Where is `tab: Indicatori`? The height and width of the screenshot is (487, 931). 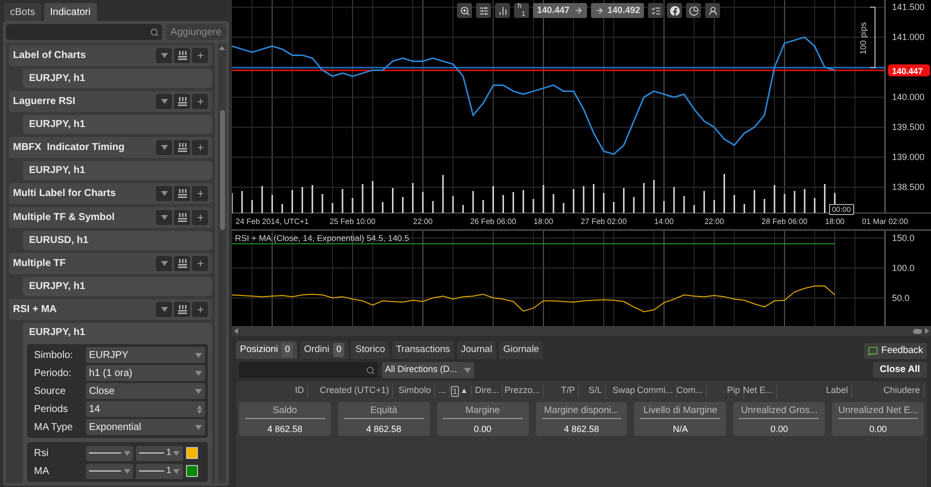 tab: Indicatori is located at coordinates (70, 12).